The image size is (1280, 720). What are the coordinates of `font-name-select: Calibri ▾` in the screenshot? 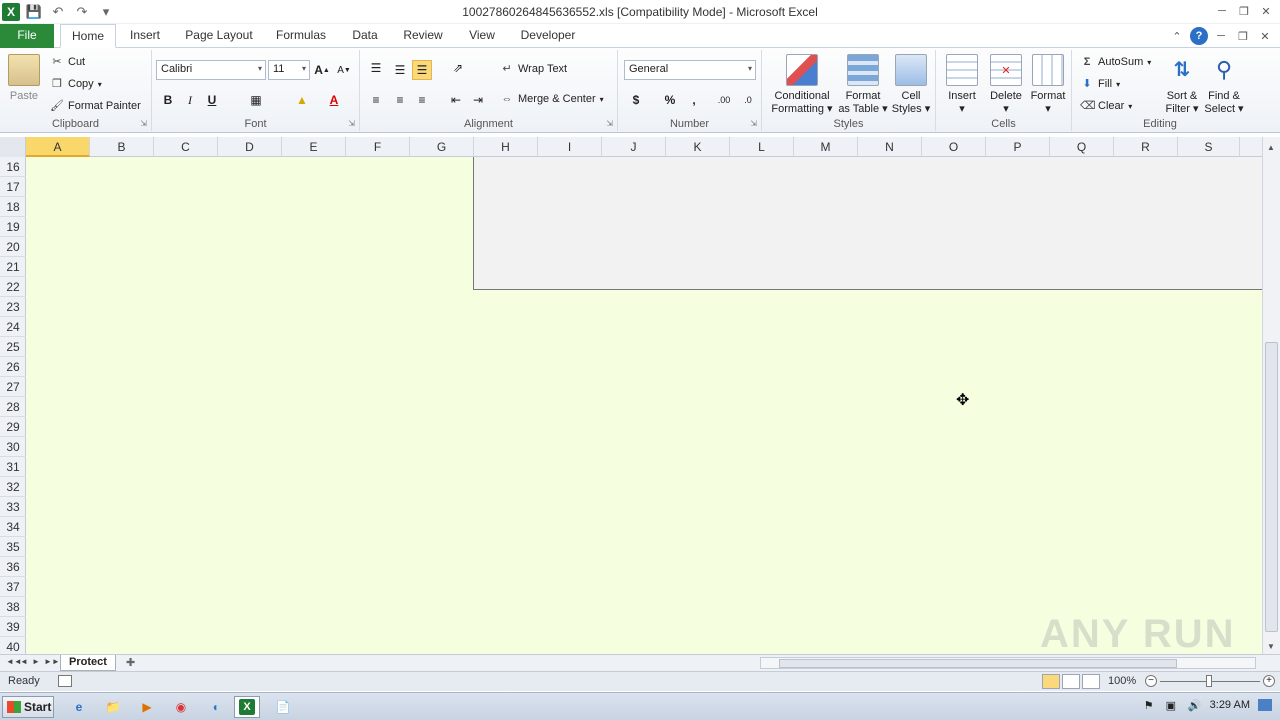 It's located at (211, 70).